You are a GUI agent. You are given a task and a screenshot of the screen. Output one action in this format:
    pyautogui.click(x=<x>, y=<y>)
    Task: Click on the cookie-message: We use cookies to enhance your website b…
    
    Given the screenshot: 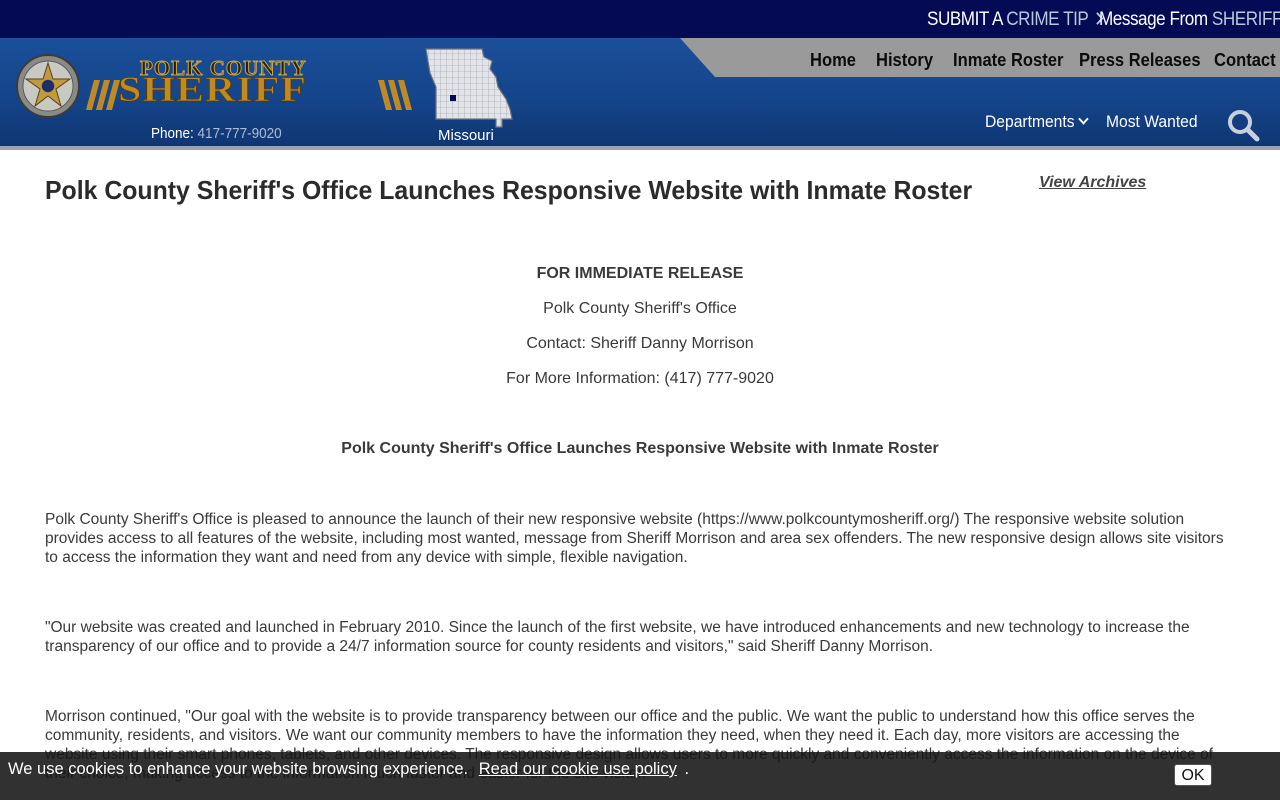 What is the action you would take?
    pyautogui.click(x=238, y=769)
    